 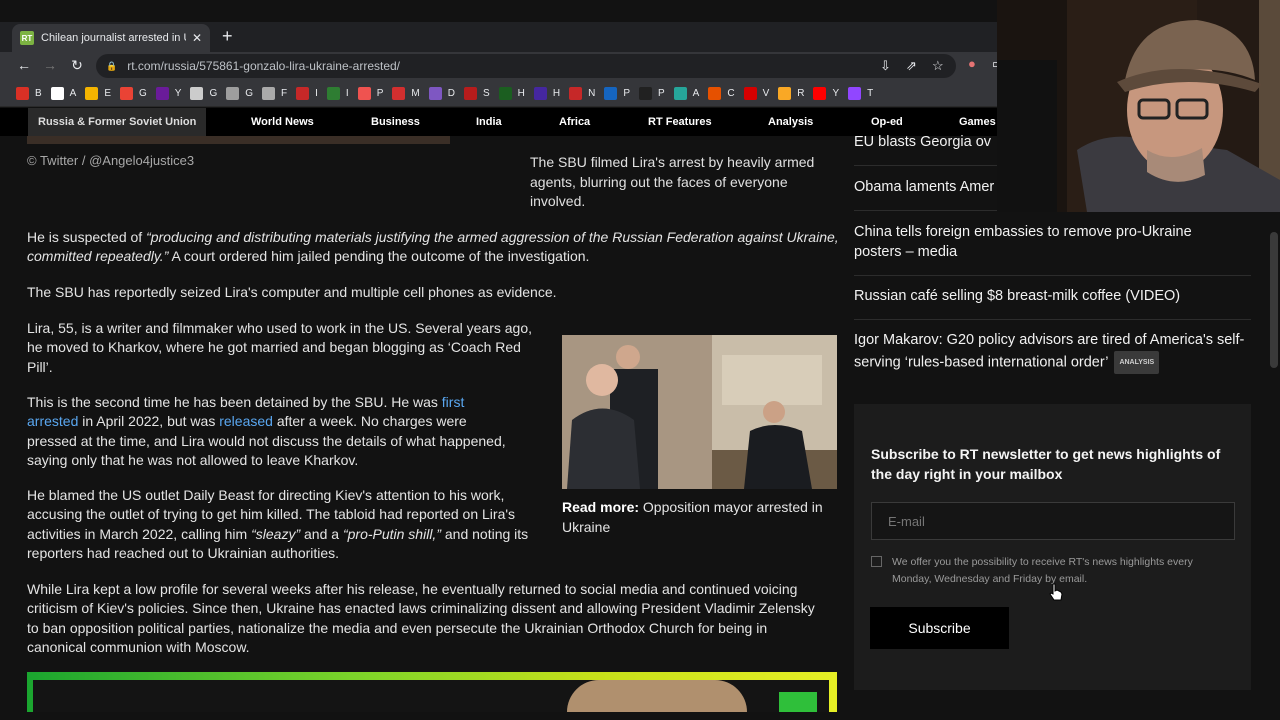 What do you see at coordinates (574, 122) in the screenshot?
I see `nav-africa: Africa` at bounding box center [574, 122].